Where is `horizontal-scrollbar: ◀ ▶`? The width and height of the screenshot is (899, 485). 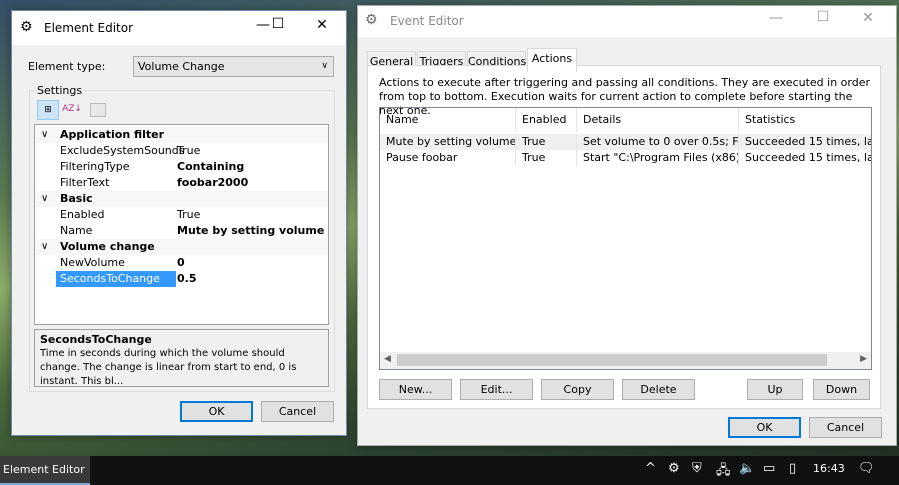 horizontal-scrollbar: ◀ ▶ is located at coordinates (625, 360).